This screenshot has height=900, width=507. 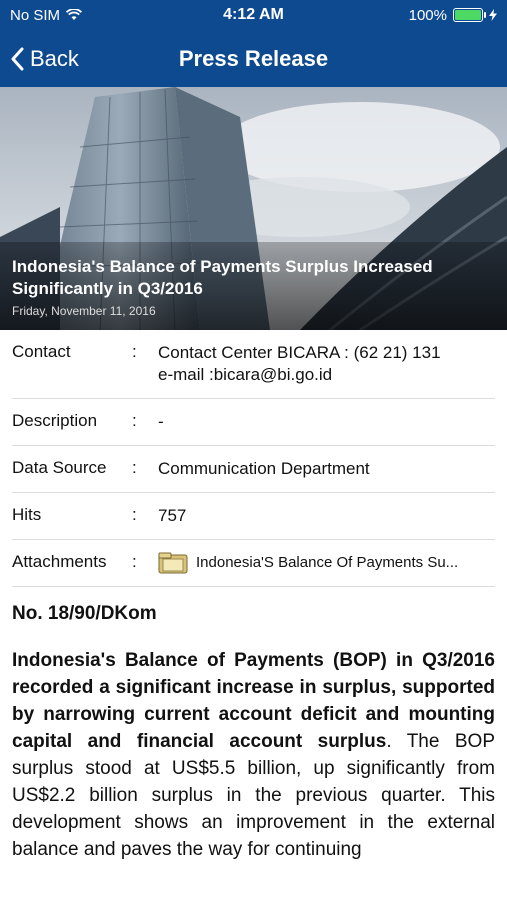 I want to click on contact-phone: Contact Center BICARA : (62 21) 131, so click(x=326, y=353).